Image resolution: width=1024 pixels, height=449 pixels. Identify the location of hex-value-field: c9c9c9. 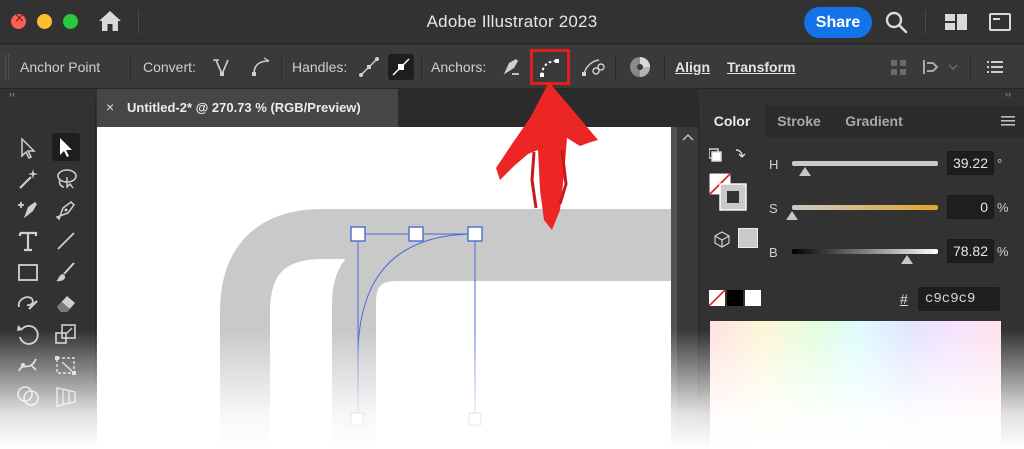
(959, 299).